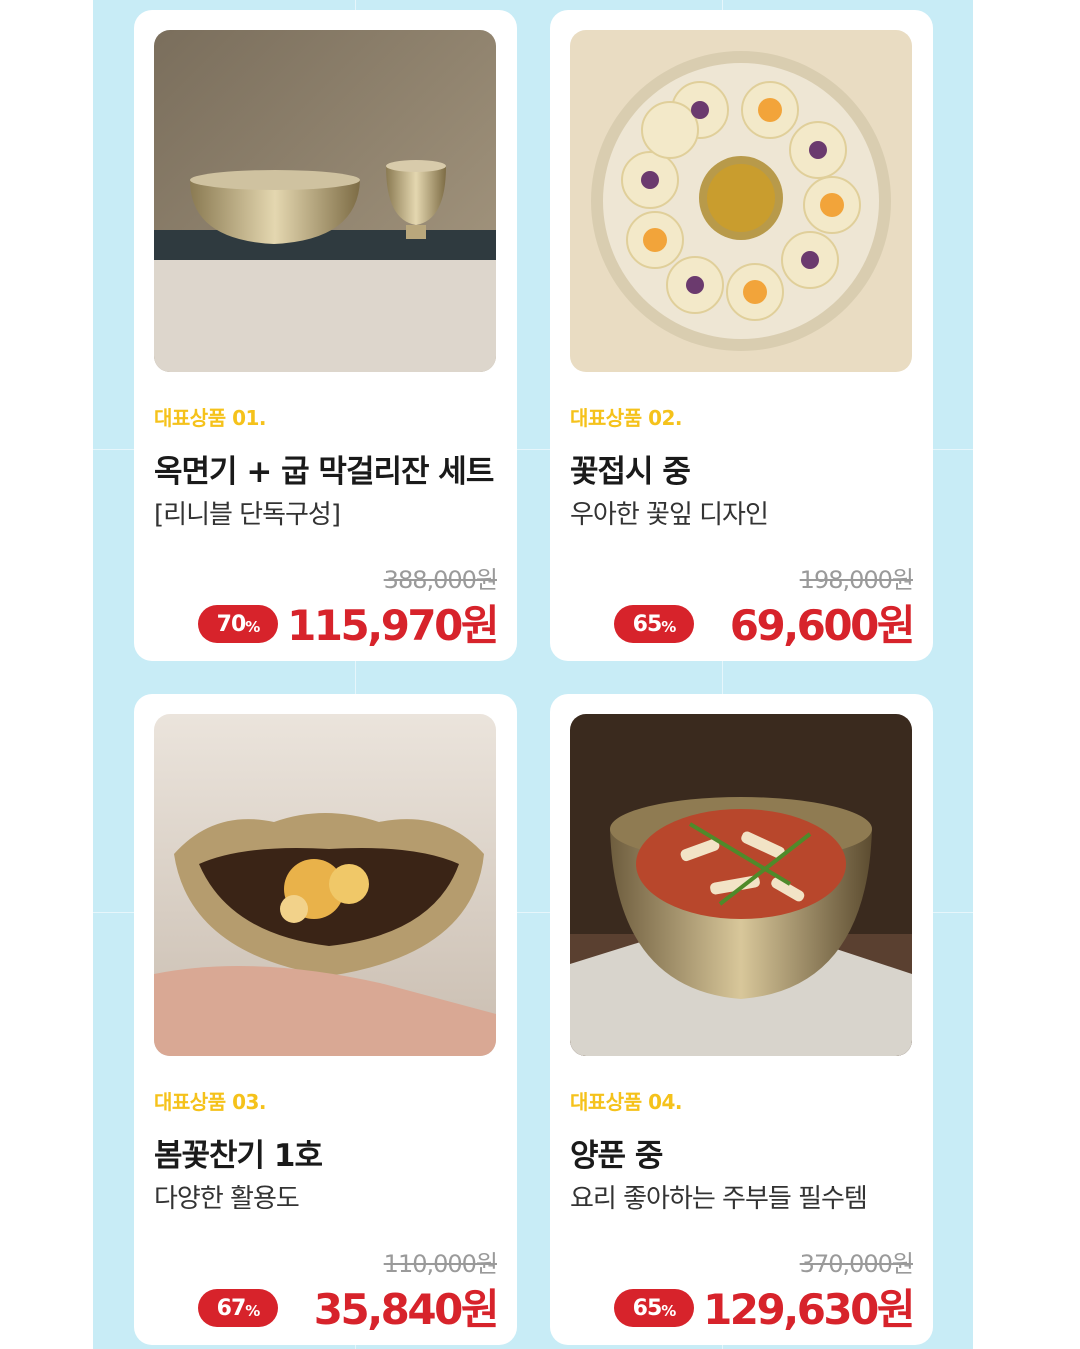  Describe the element at coordinates (440, 580) in the screenshot. I see `original-price: 388,000원` at that location.